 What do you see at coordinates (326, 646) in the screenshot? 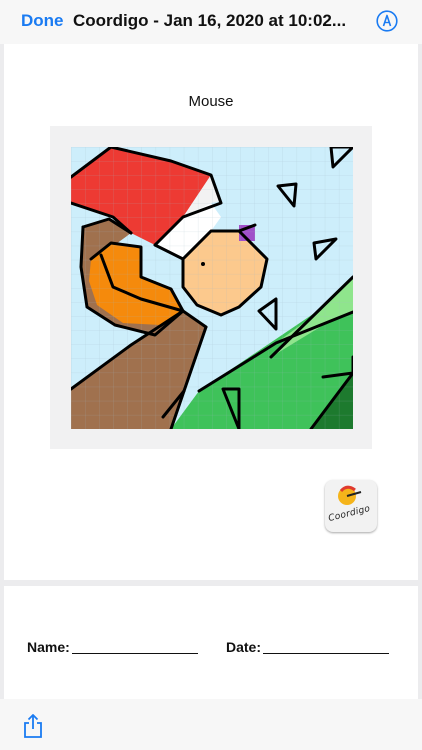
I see `date-line` at bounding box center [326, 646].